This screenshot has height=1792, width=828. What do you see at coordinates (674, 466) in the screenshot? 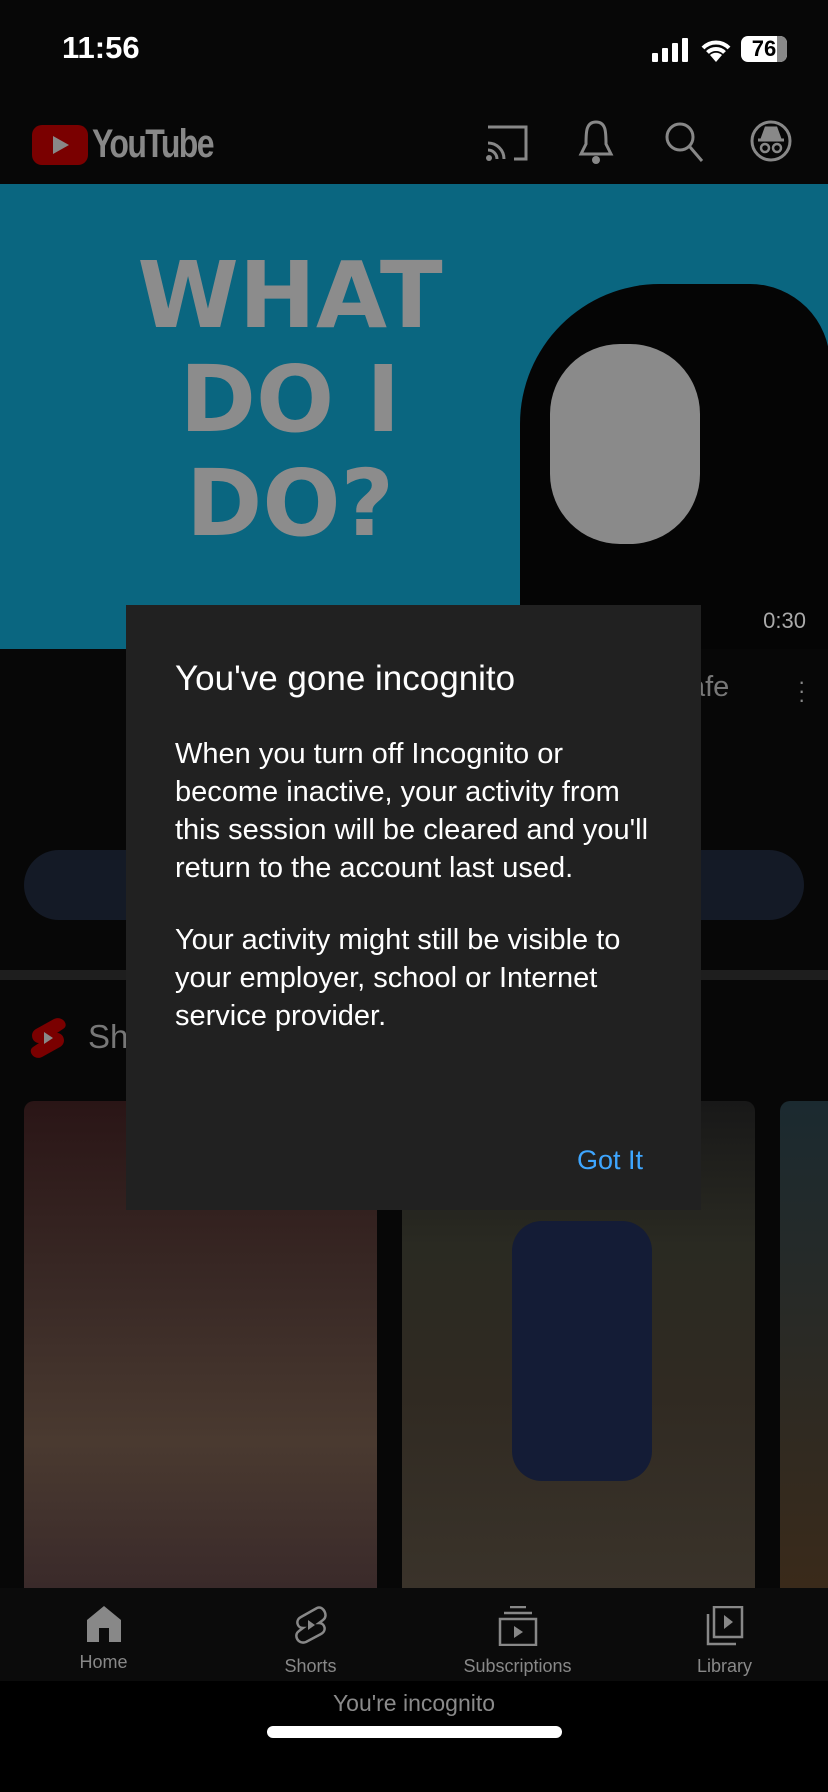
I see `dog-illustration` at bounding box center [674, 466].